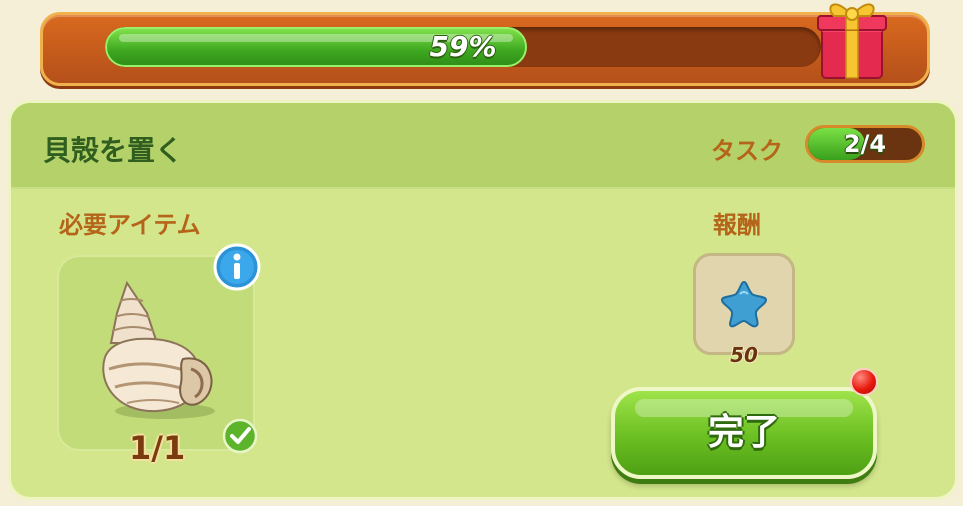 The width and height of the screenshot is (963, 506). Describe the element at coordinates (157, 448) in the screenshot. I see `required-item-count: 1/1` at that location.